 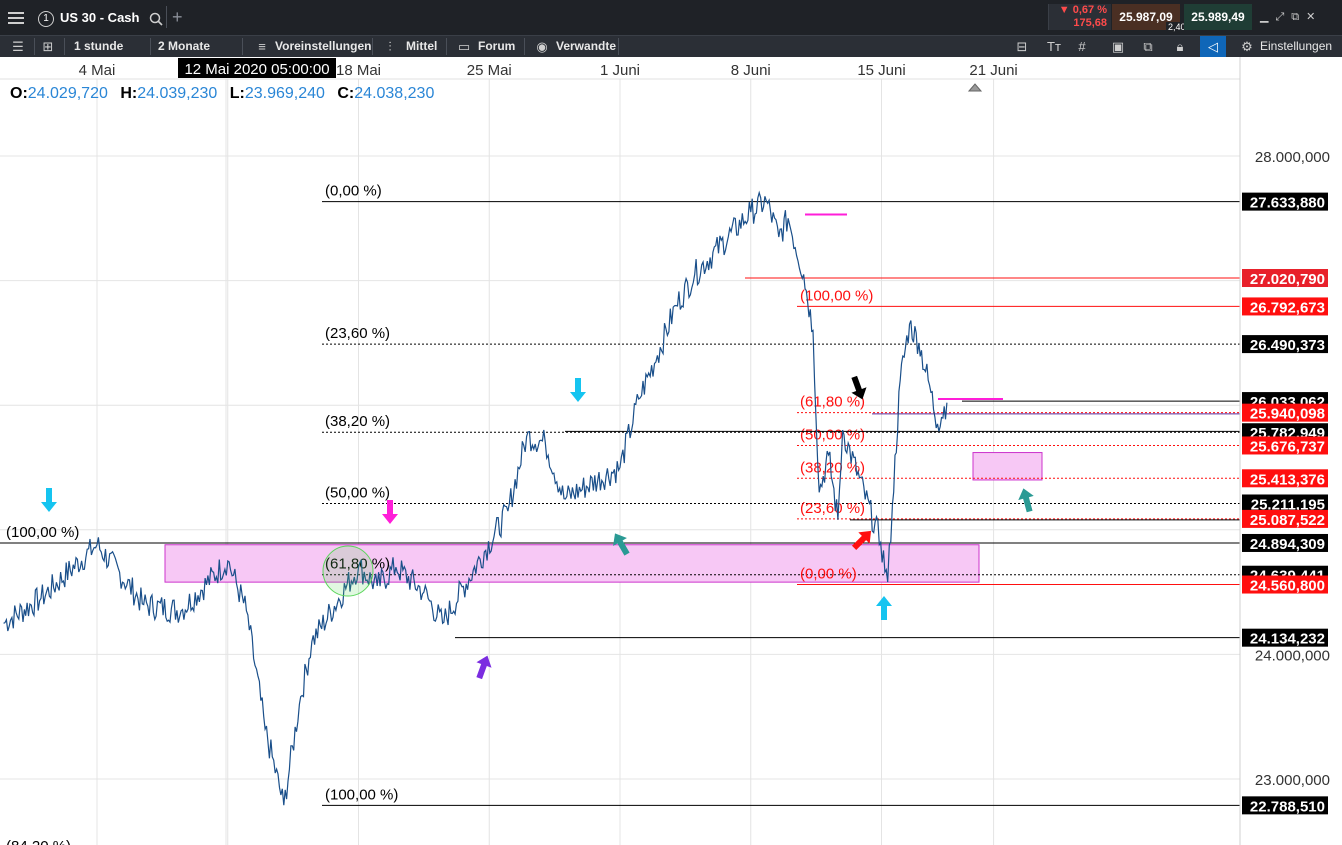 What do you see at coordinates (832, 434) in the screenshot?
I see `fib-label: (50,00 %)` at bounding box center [832, 434].